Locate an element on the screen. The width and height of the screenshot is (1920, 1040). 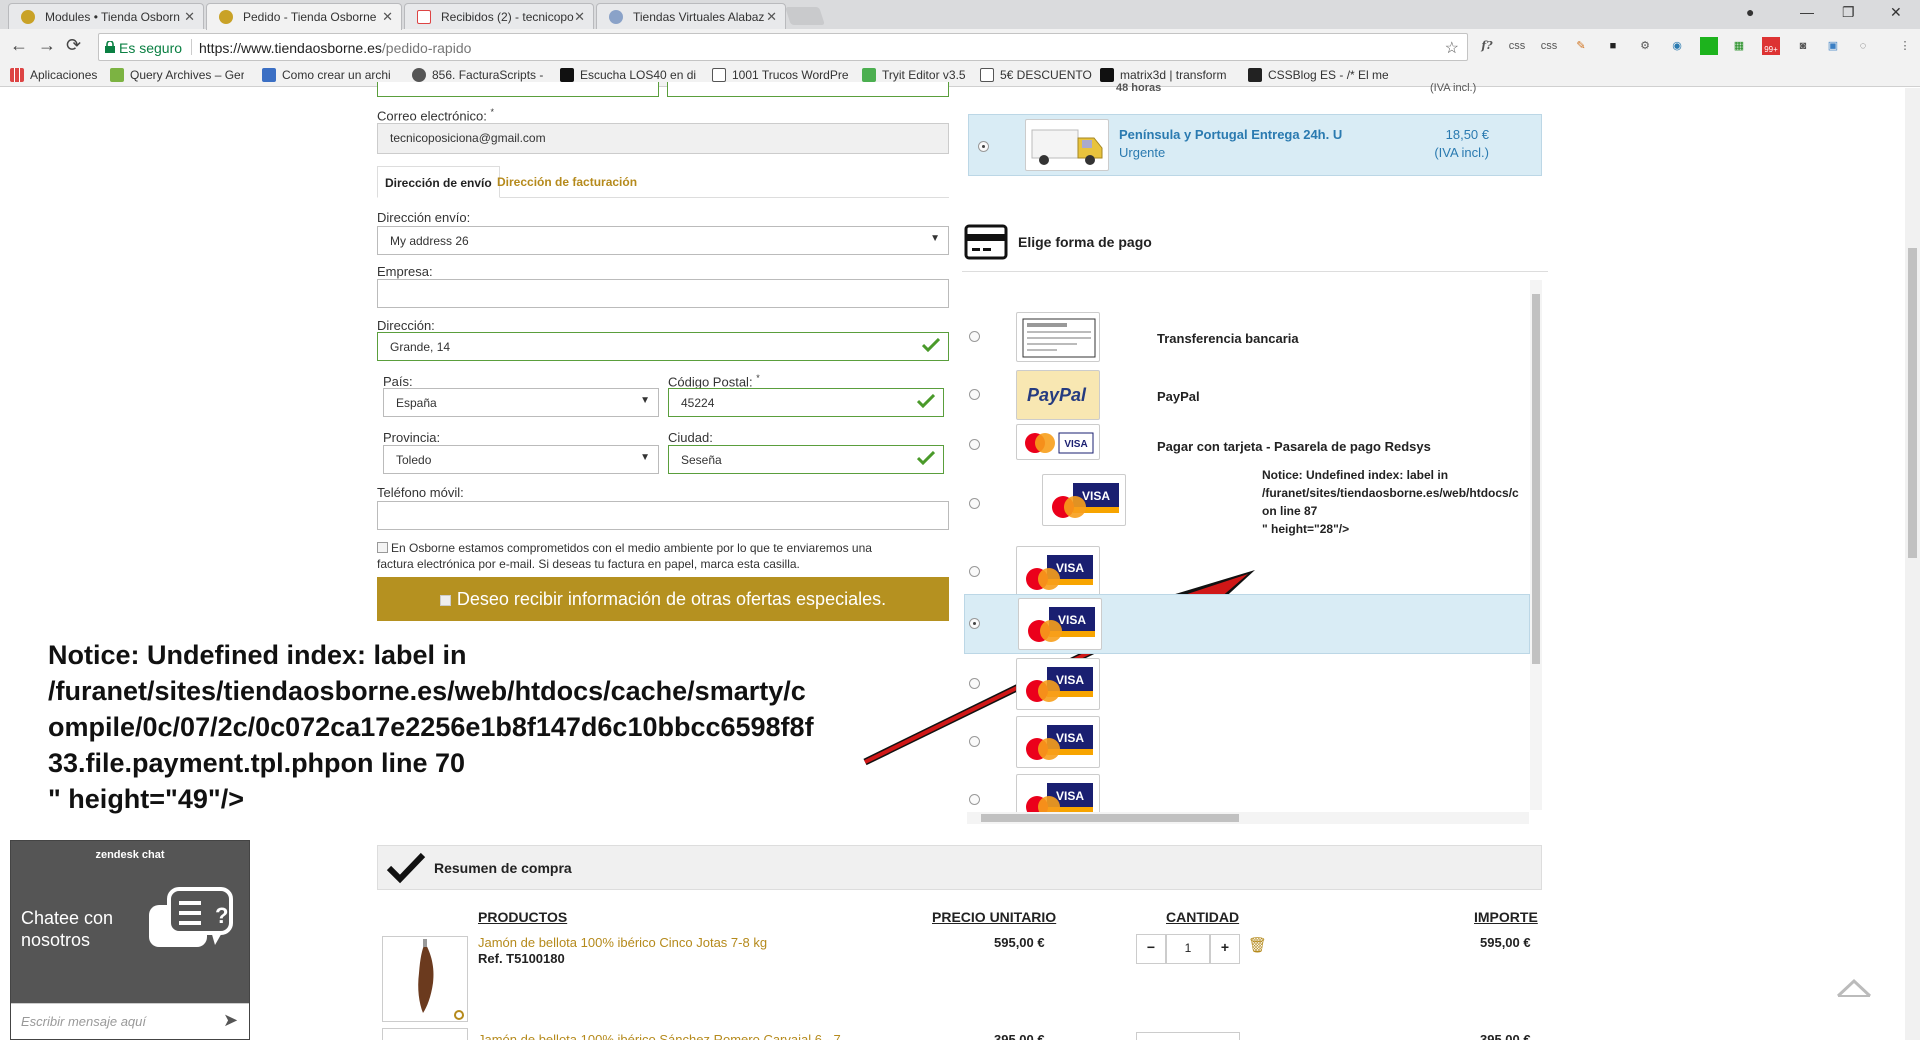
circle-extension-icon: ◌ is located at coordinates (1863, 46).